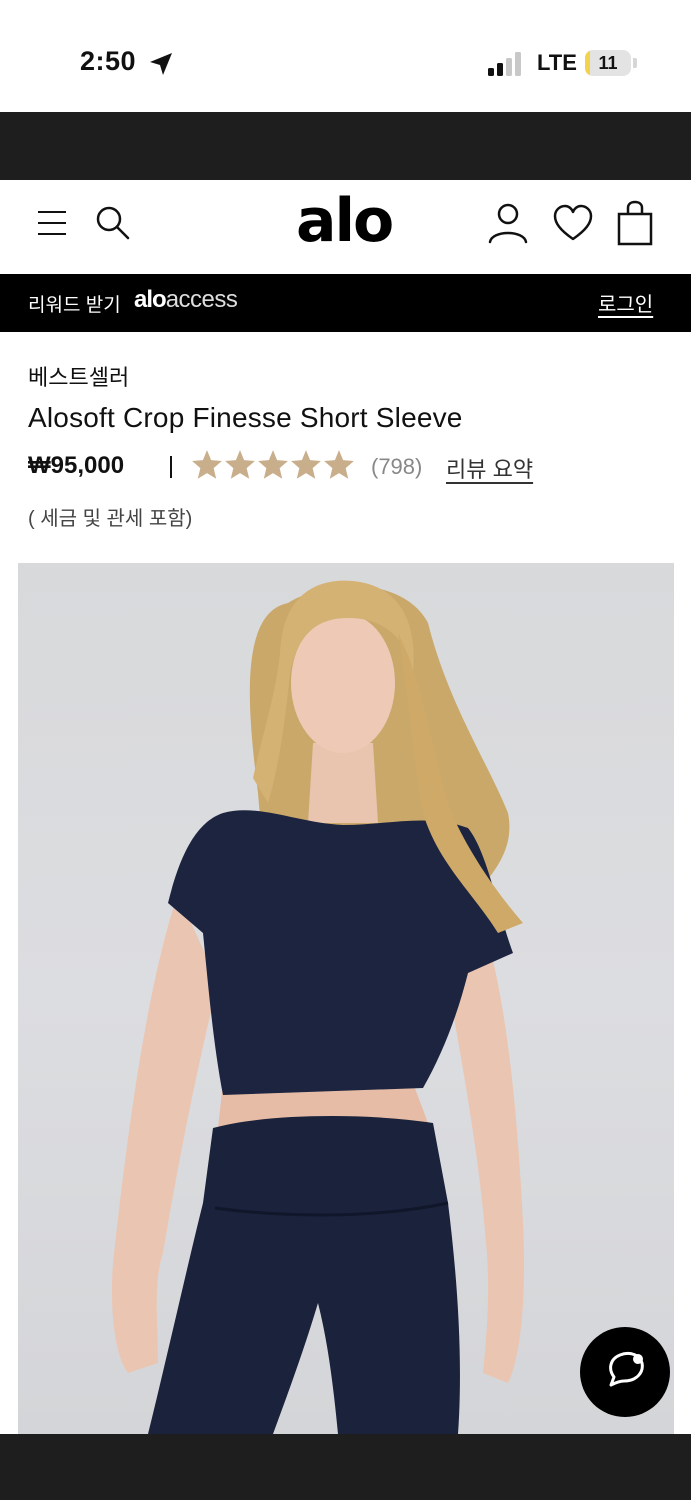 The image size is (691, 1500). Describe the element at coordinates (76, 465) in the screenshot. I see `product-price: ₩95,000` at that location.